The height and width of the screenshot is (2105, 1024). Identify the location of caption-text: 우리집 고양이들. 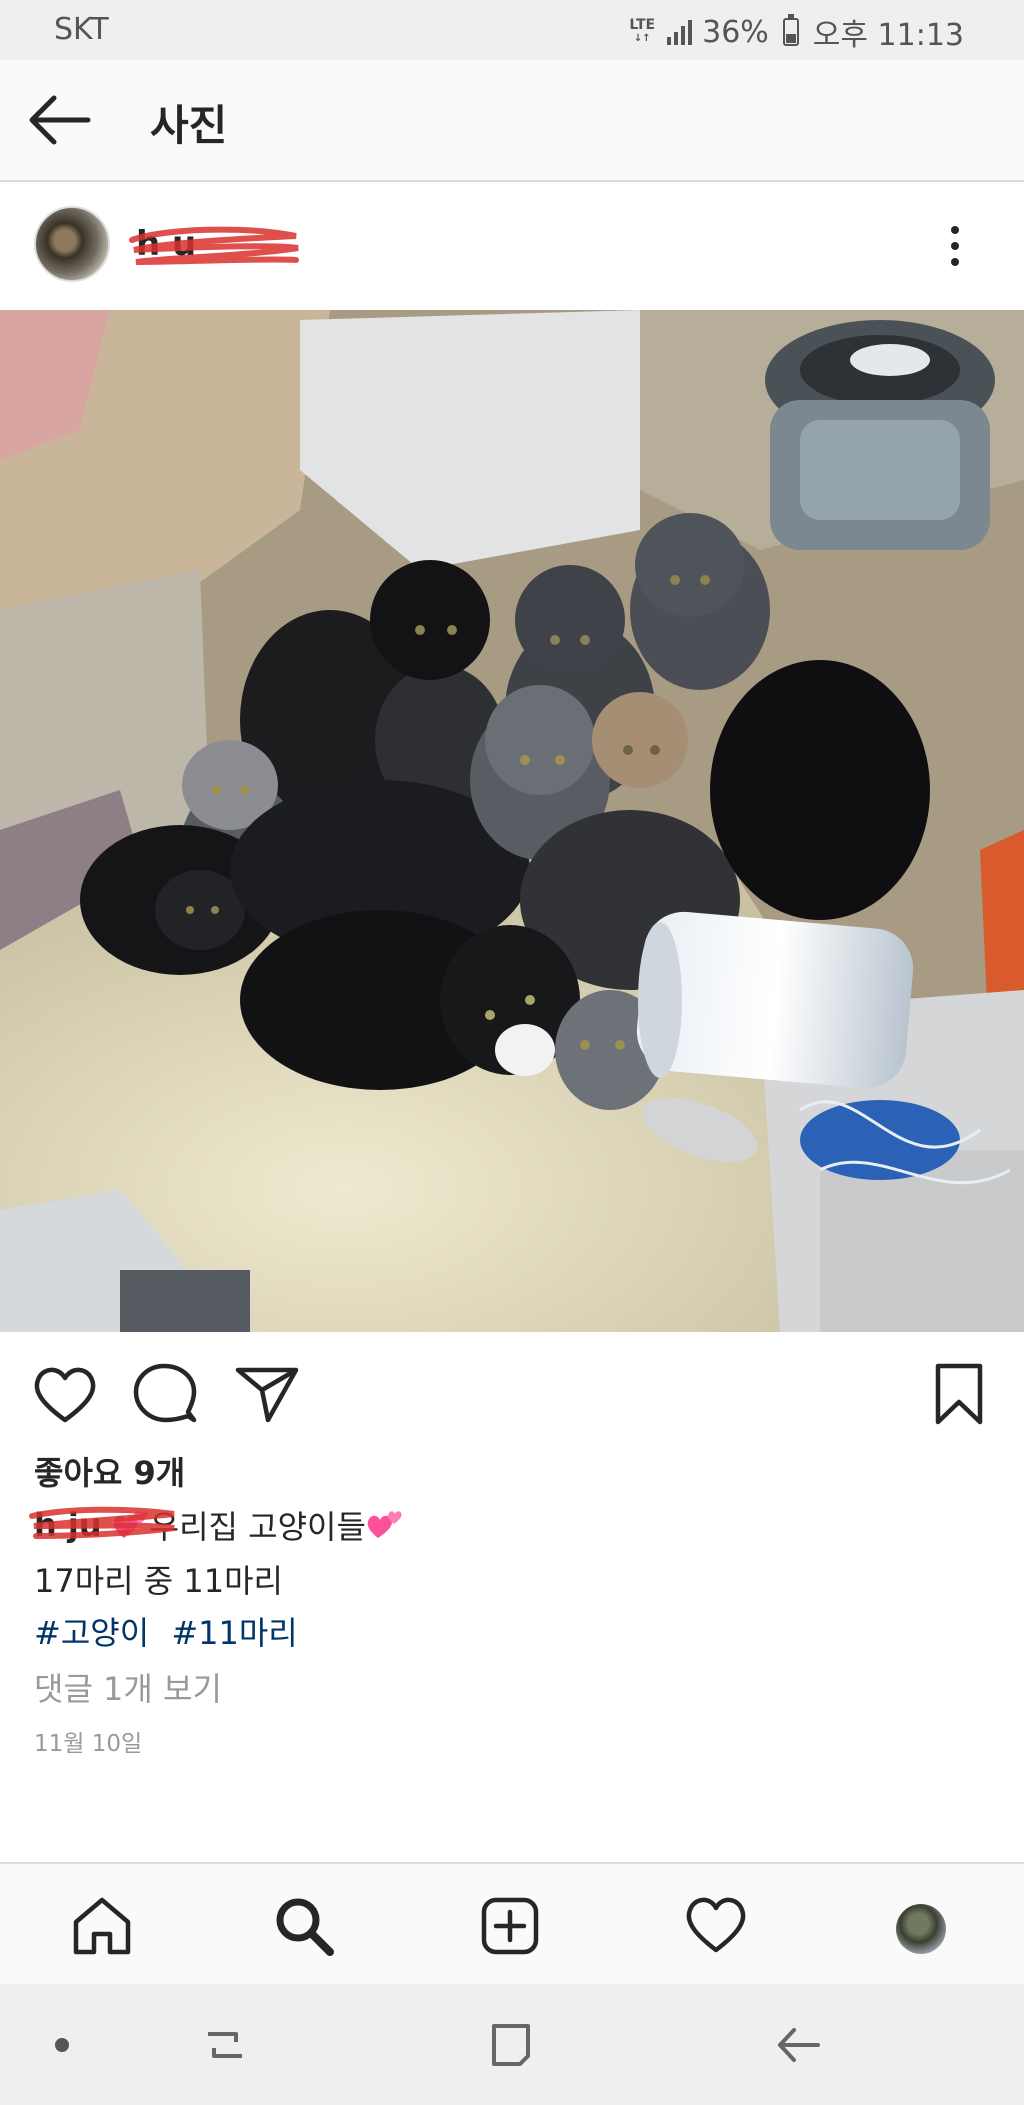
(257, 1527).